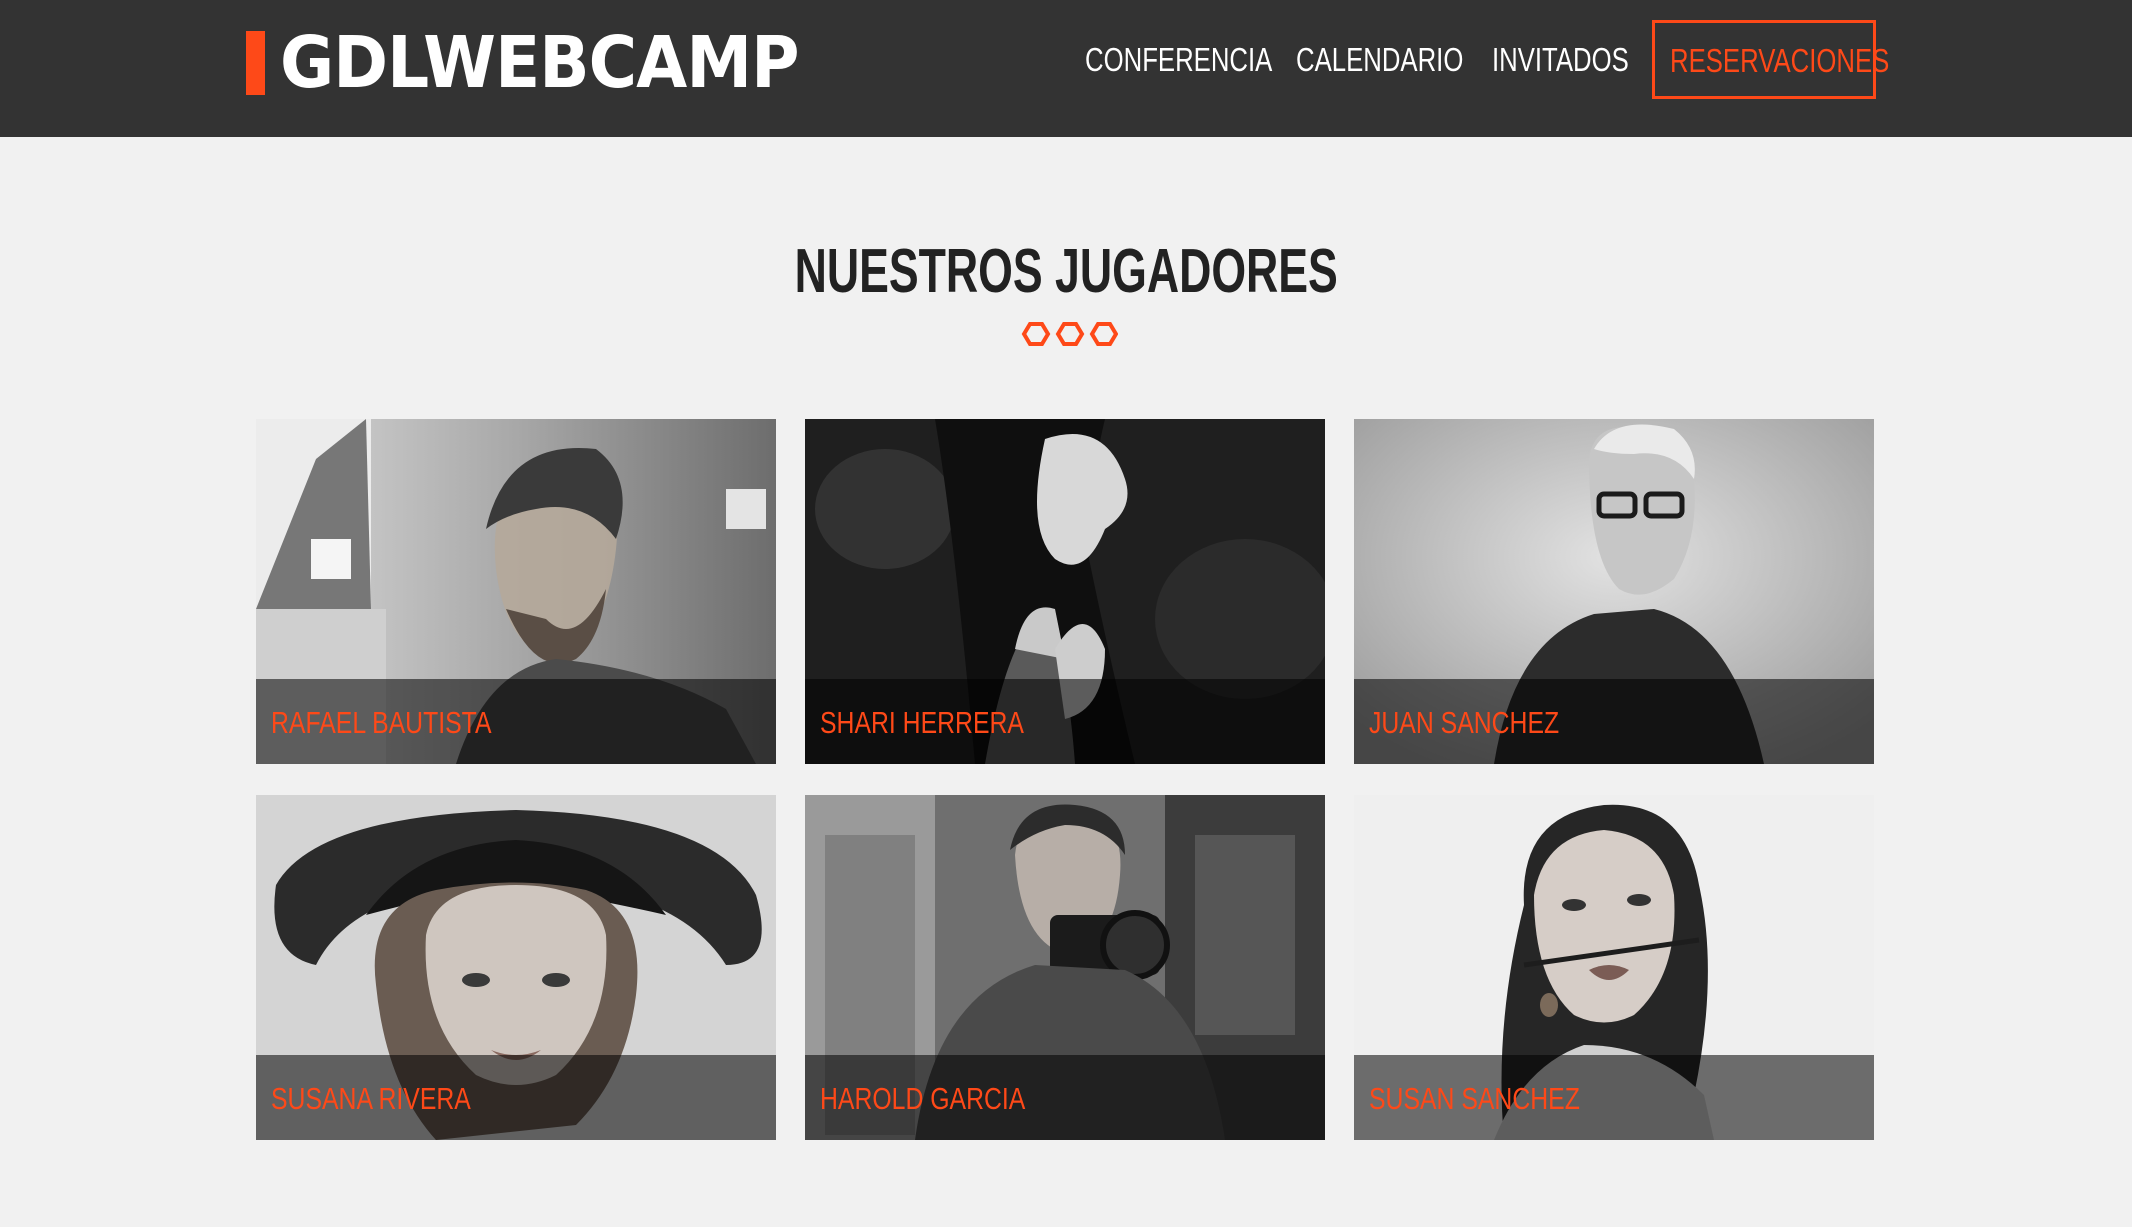 The height and width of the screenshot is (1227, 2132). I want to click on speaker-card: JUAN SANCHEZ, so click(1614, 591).